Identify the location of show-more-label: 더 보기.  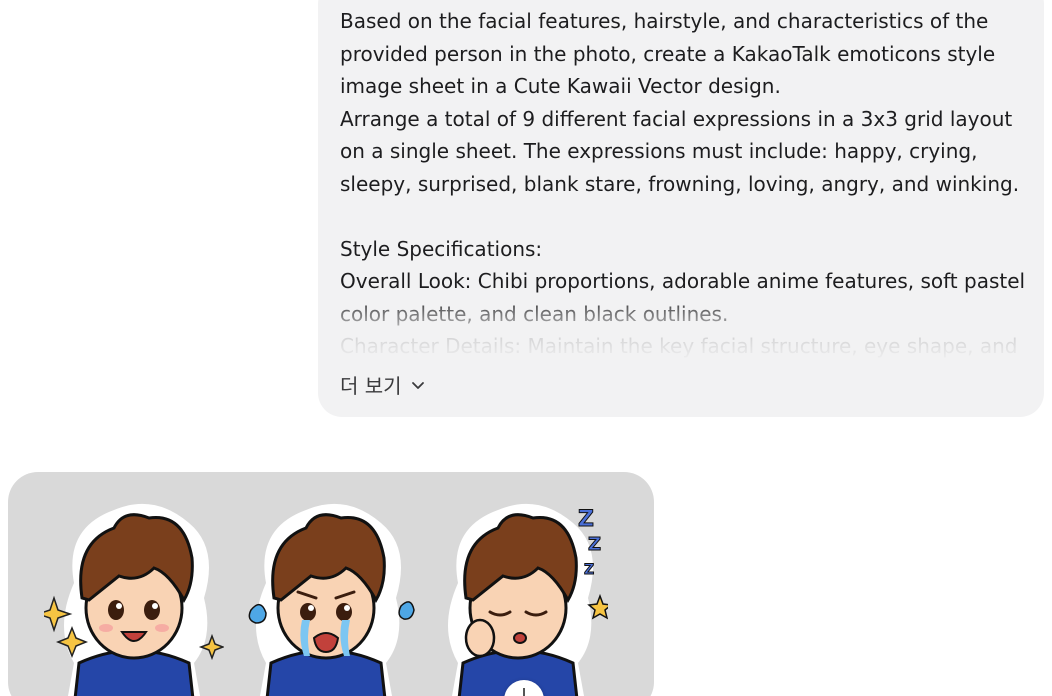
(371, 386).